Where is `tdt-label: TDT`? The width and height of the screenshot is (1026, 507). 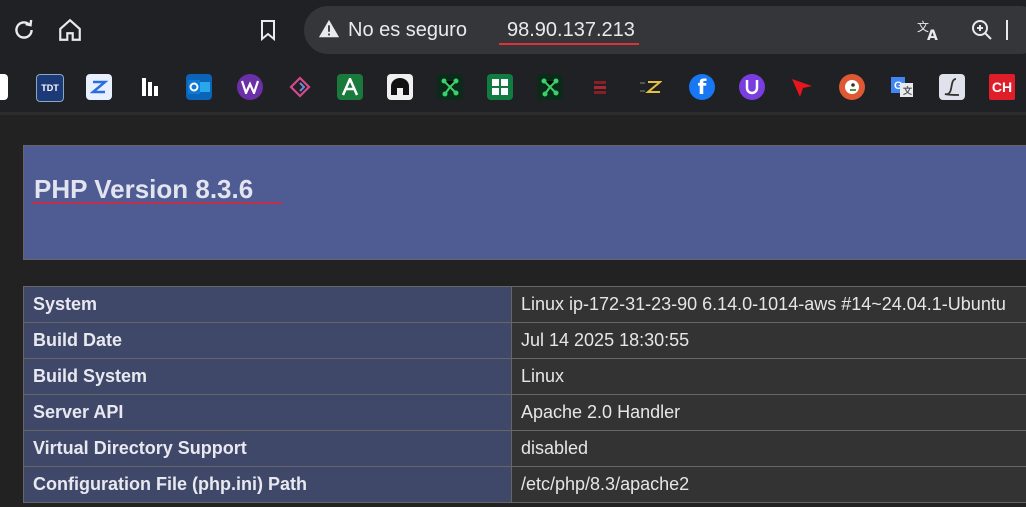
tdt-label: TDT is located at coordinates (50, 88).